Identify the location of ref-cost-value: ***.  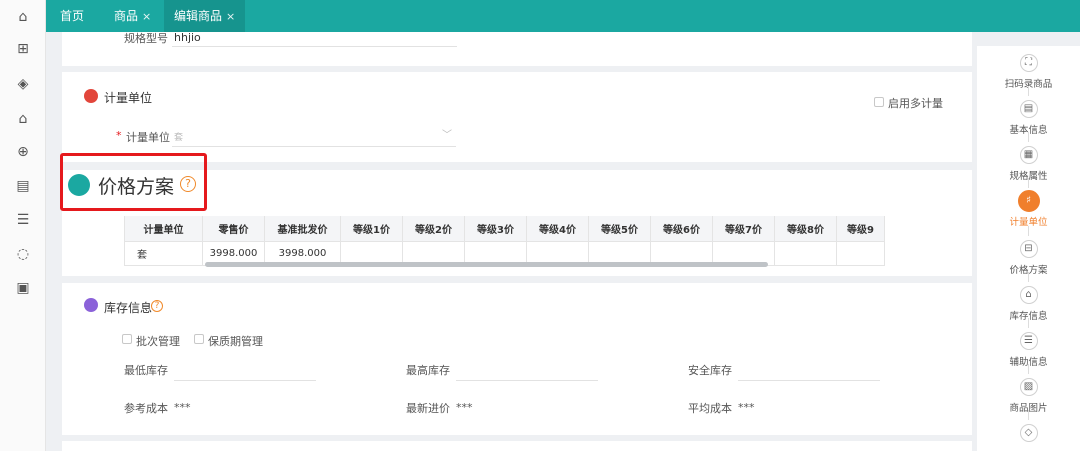
(182, 407).